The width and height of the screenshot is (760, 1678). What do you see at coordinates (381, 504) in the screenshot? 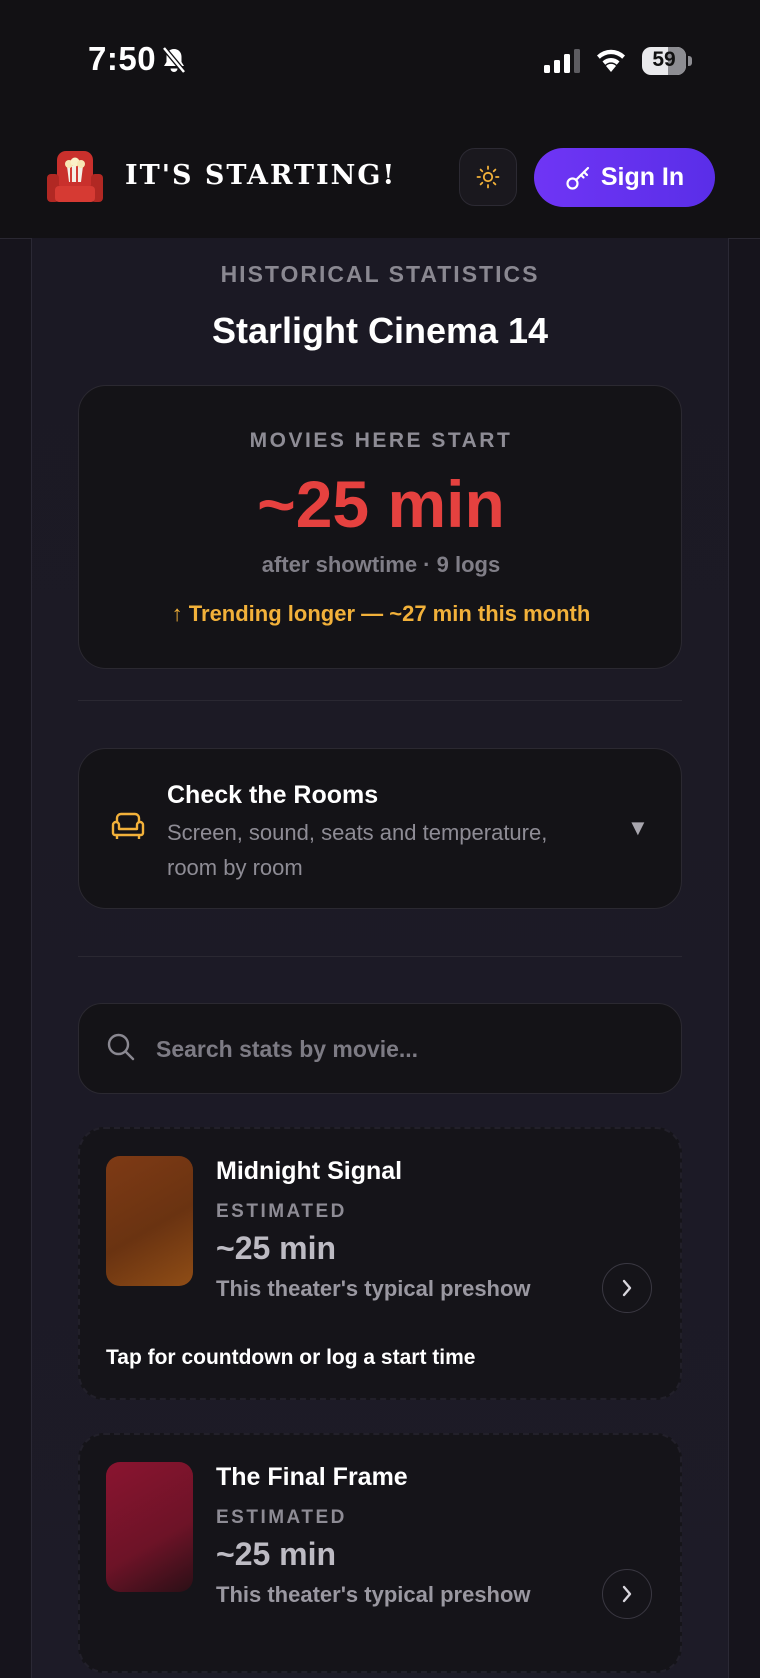
I see `stat-value: ~25 min` at bounding box center [381, 504].